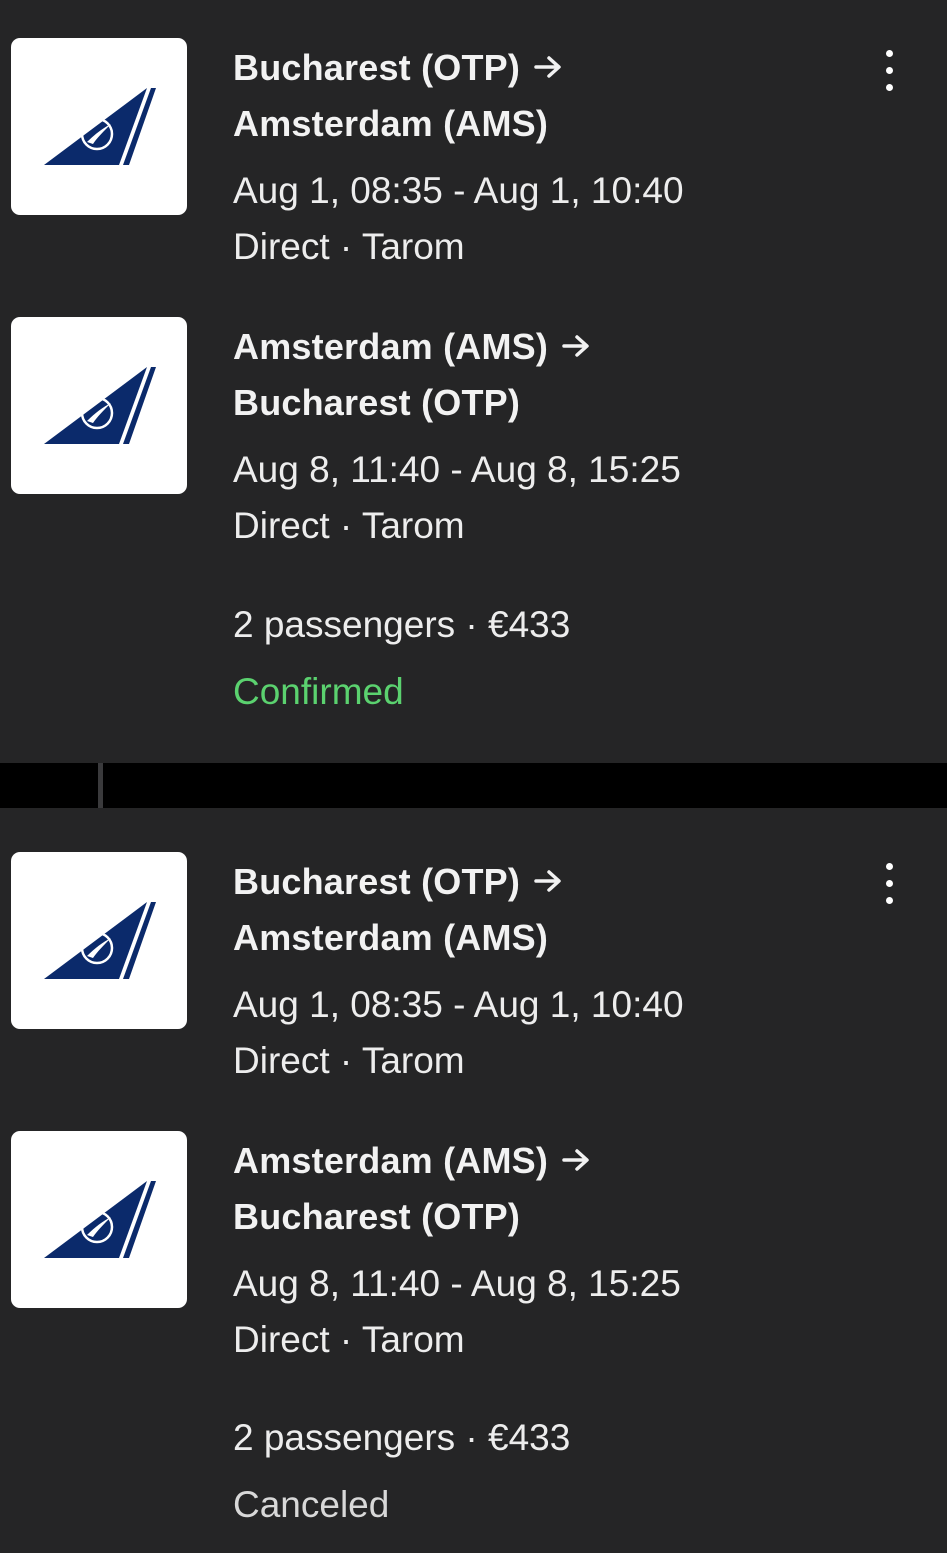  I want to click on status-label: Confirmed, so click(318, 691).